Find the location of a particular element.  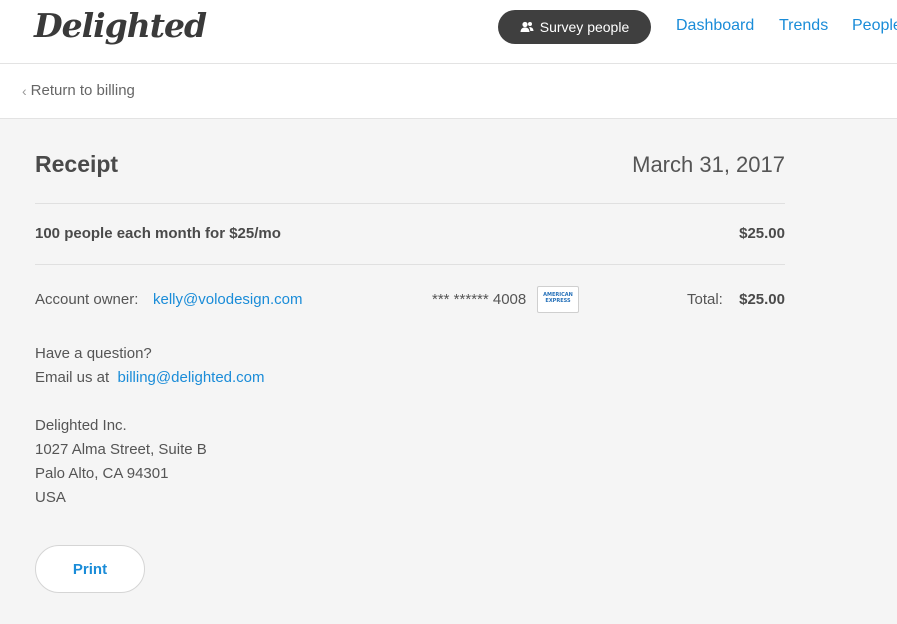

city-state-zip: Palo Alto, CA 94301 is located at coordinates (102, 473).